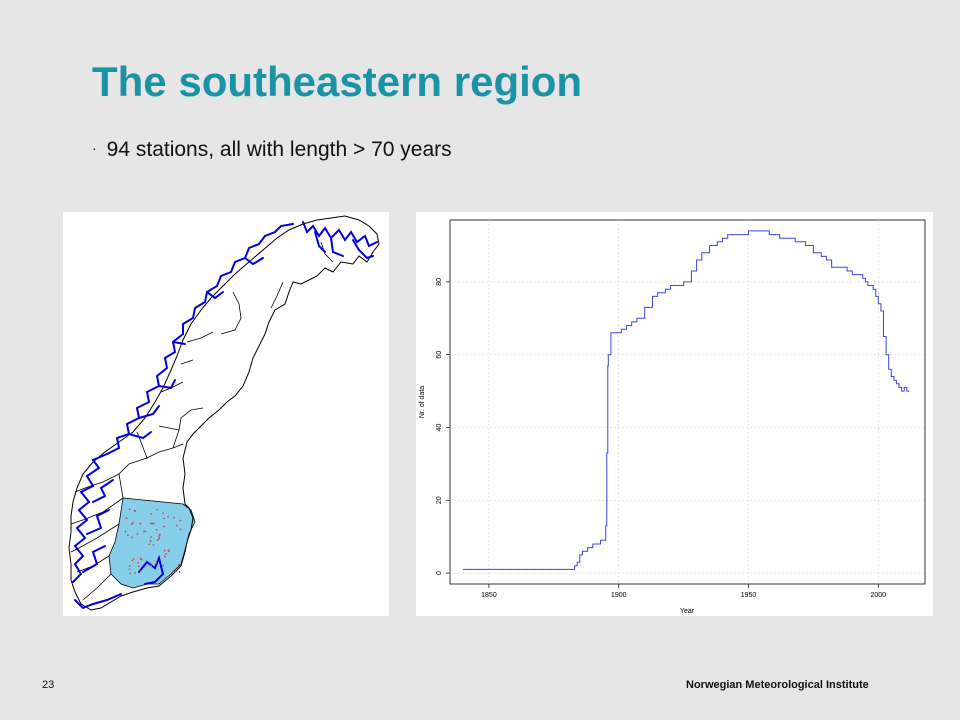 The width and height of the screenshot is (960, 720). What do you see at coordinates (439, 427) in the screenshot?
I see `y-tick-label: 40` at bounding box center [439, 427].